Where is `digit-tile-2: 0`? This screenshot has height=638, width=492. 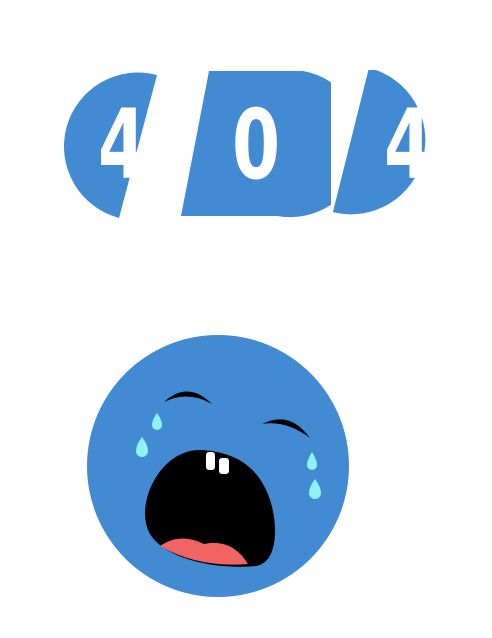 digit-tile-2: 0 is located at coordinates (256, 145).